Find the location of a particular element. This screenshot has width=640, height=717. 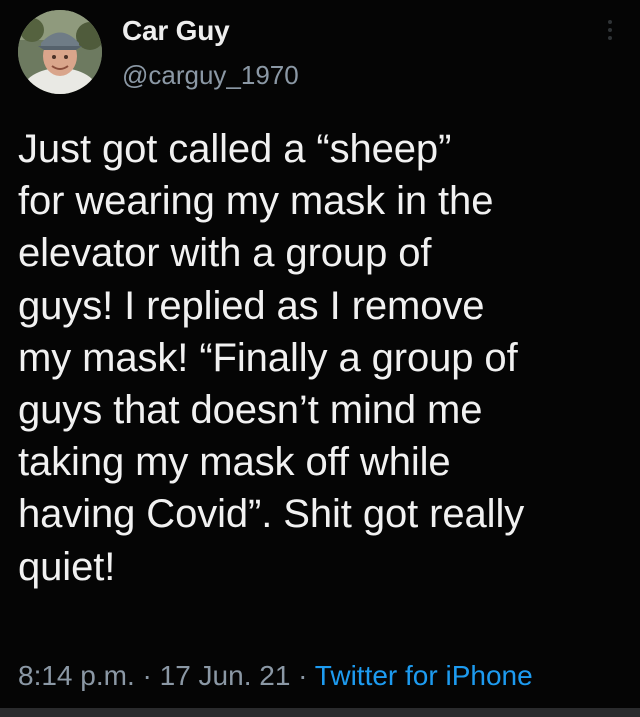

tweet-source-link: Twitter for iPhone is located at coordinates (424, 675).